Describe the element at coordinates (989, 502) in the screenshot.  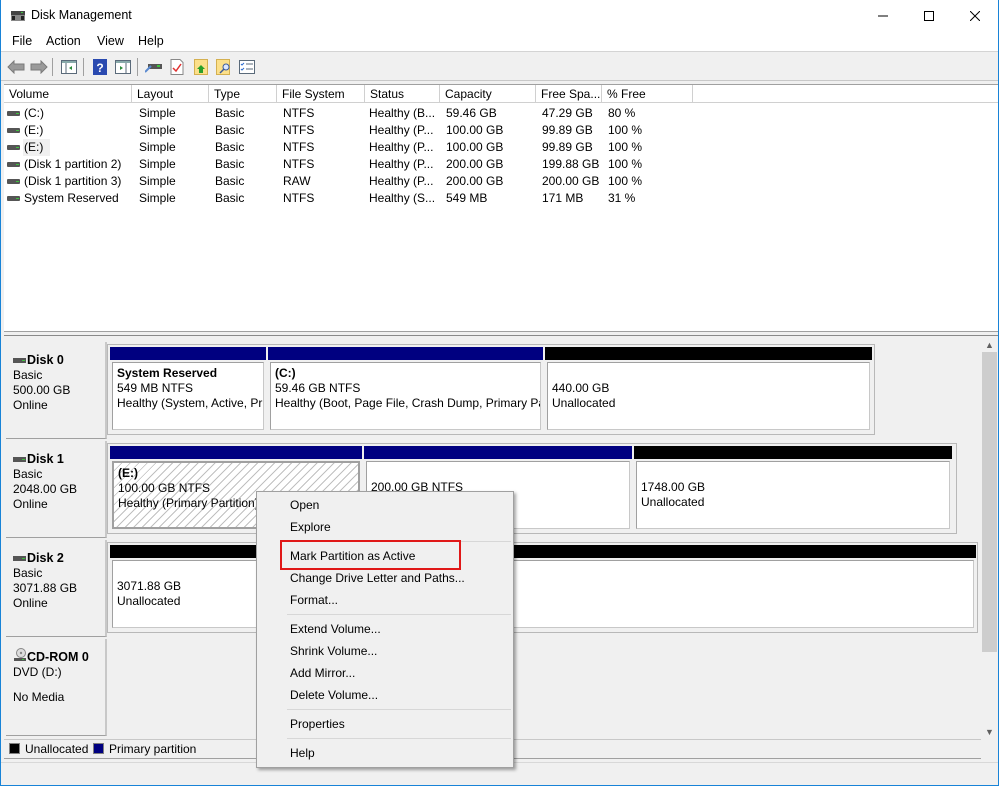
I see `scrollbar-thumb` at that location.